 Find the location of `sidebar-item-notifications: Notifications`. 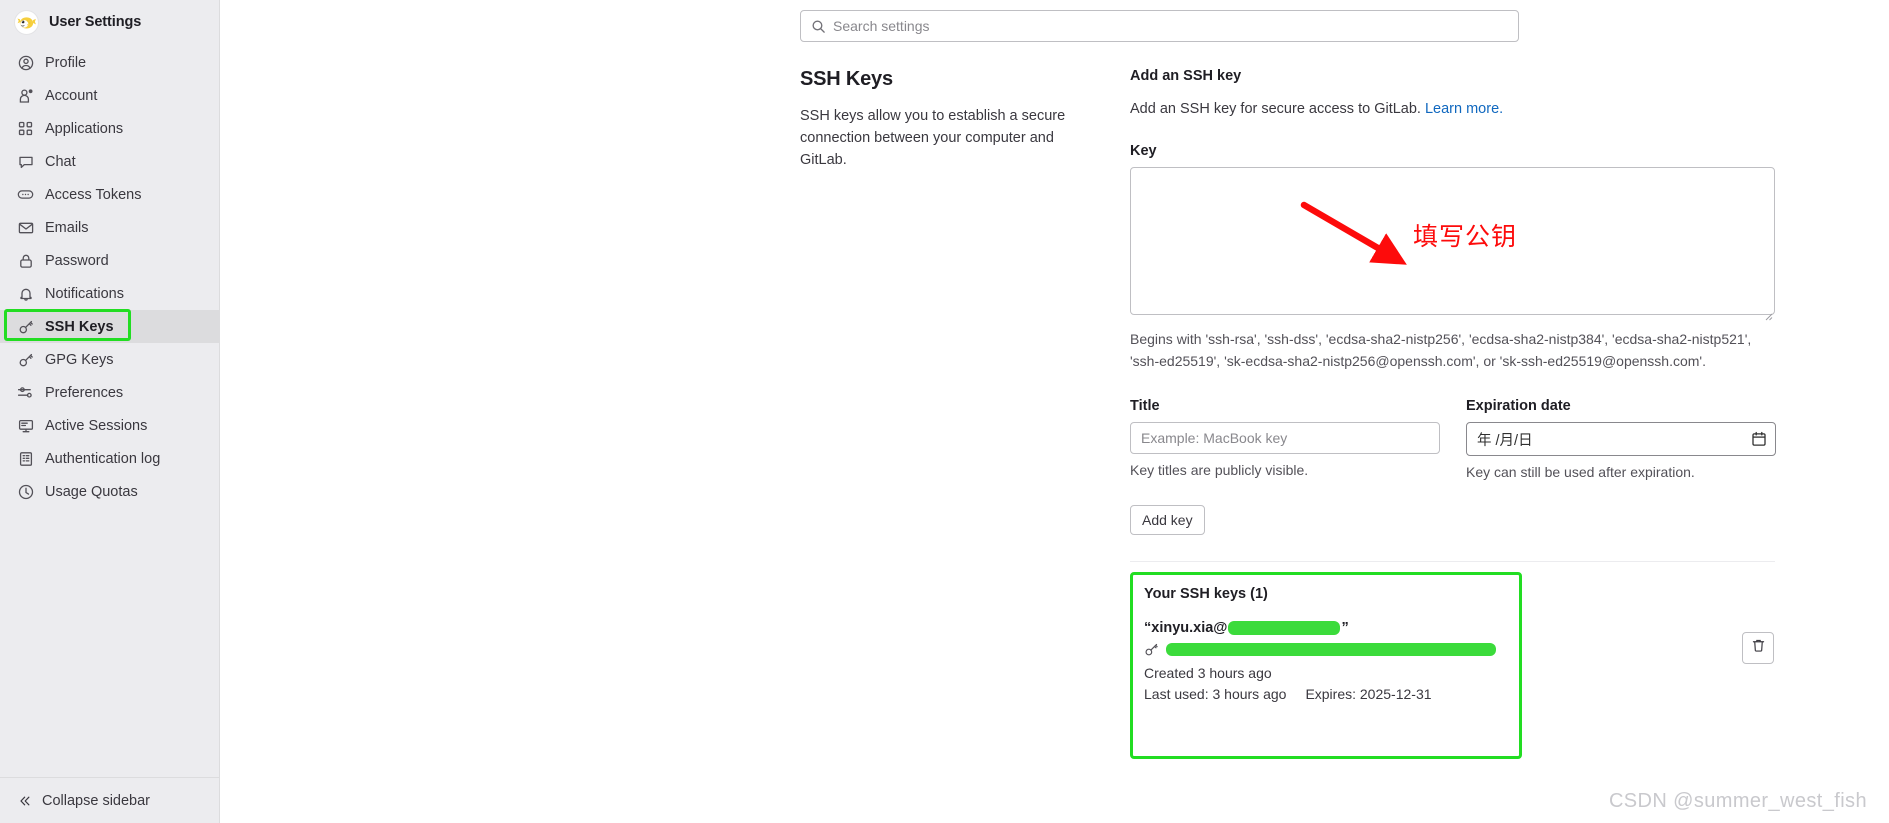

sidebar-item-notifications: Notifications is located at coordinates (109, 293).